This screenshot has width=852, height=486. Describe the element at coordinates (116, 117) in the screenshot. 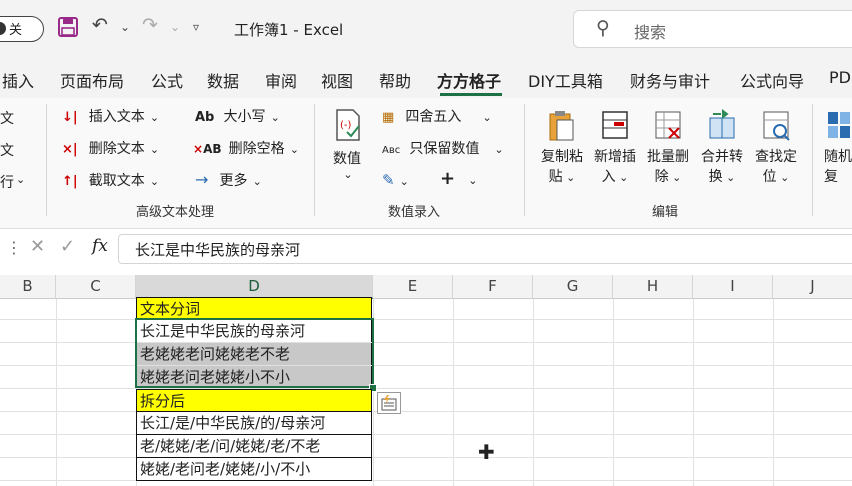

I see `insert-text-label: 插入文本` at that location.